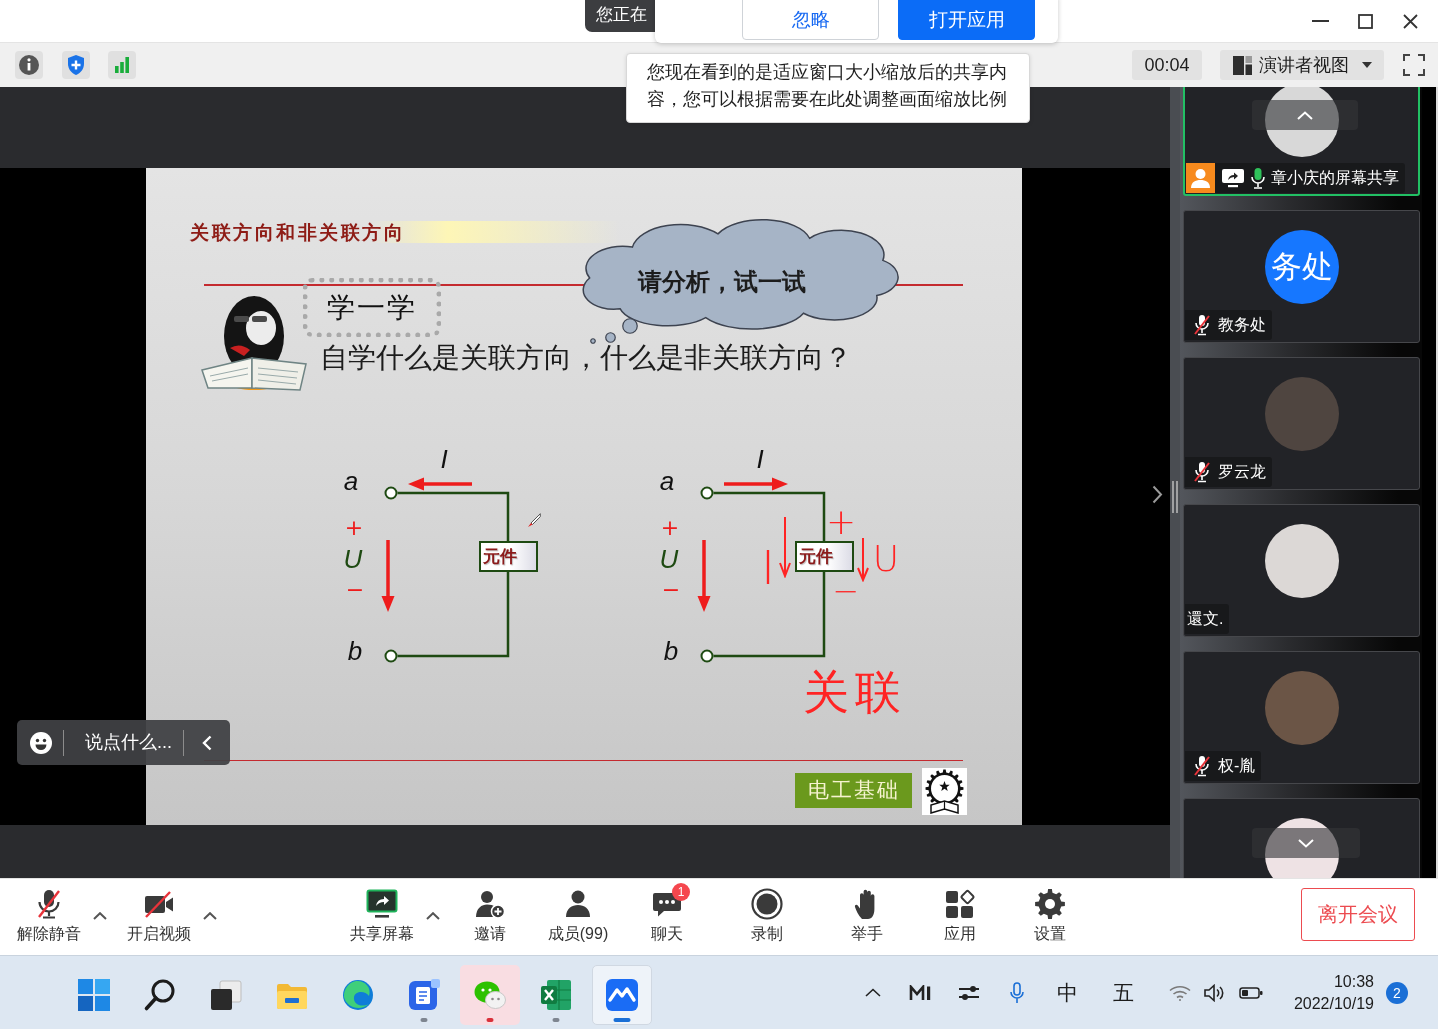 This screenshot has width=1438, height=1029. I want to click on caret-down-icon, so click(1367, 65).